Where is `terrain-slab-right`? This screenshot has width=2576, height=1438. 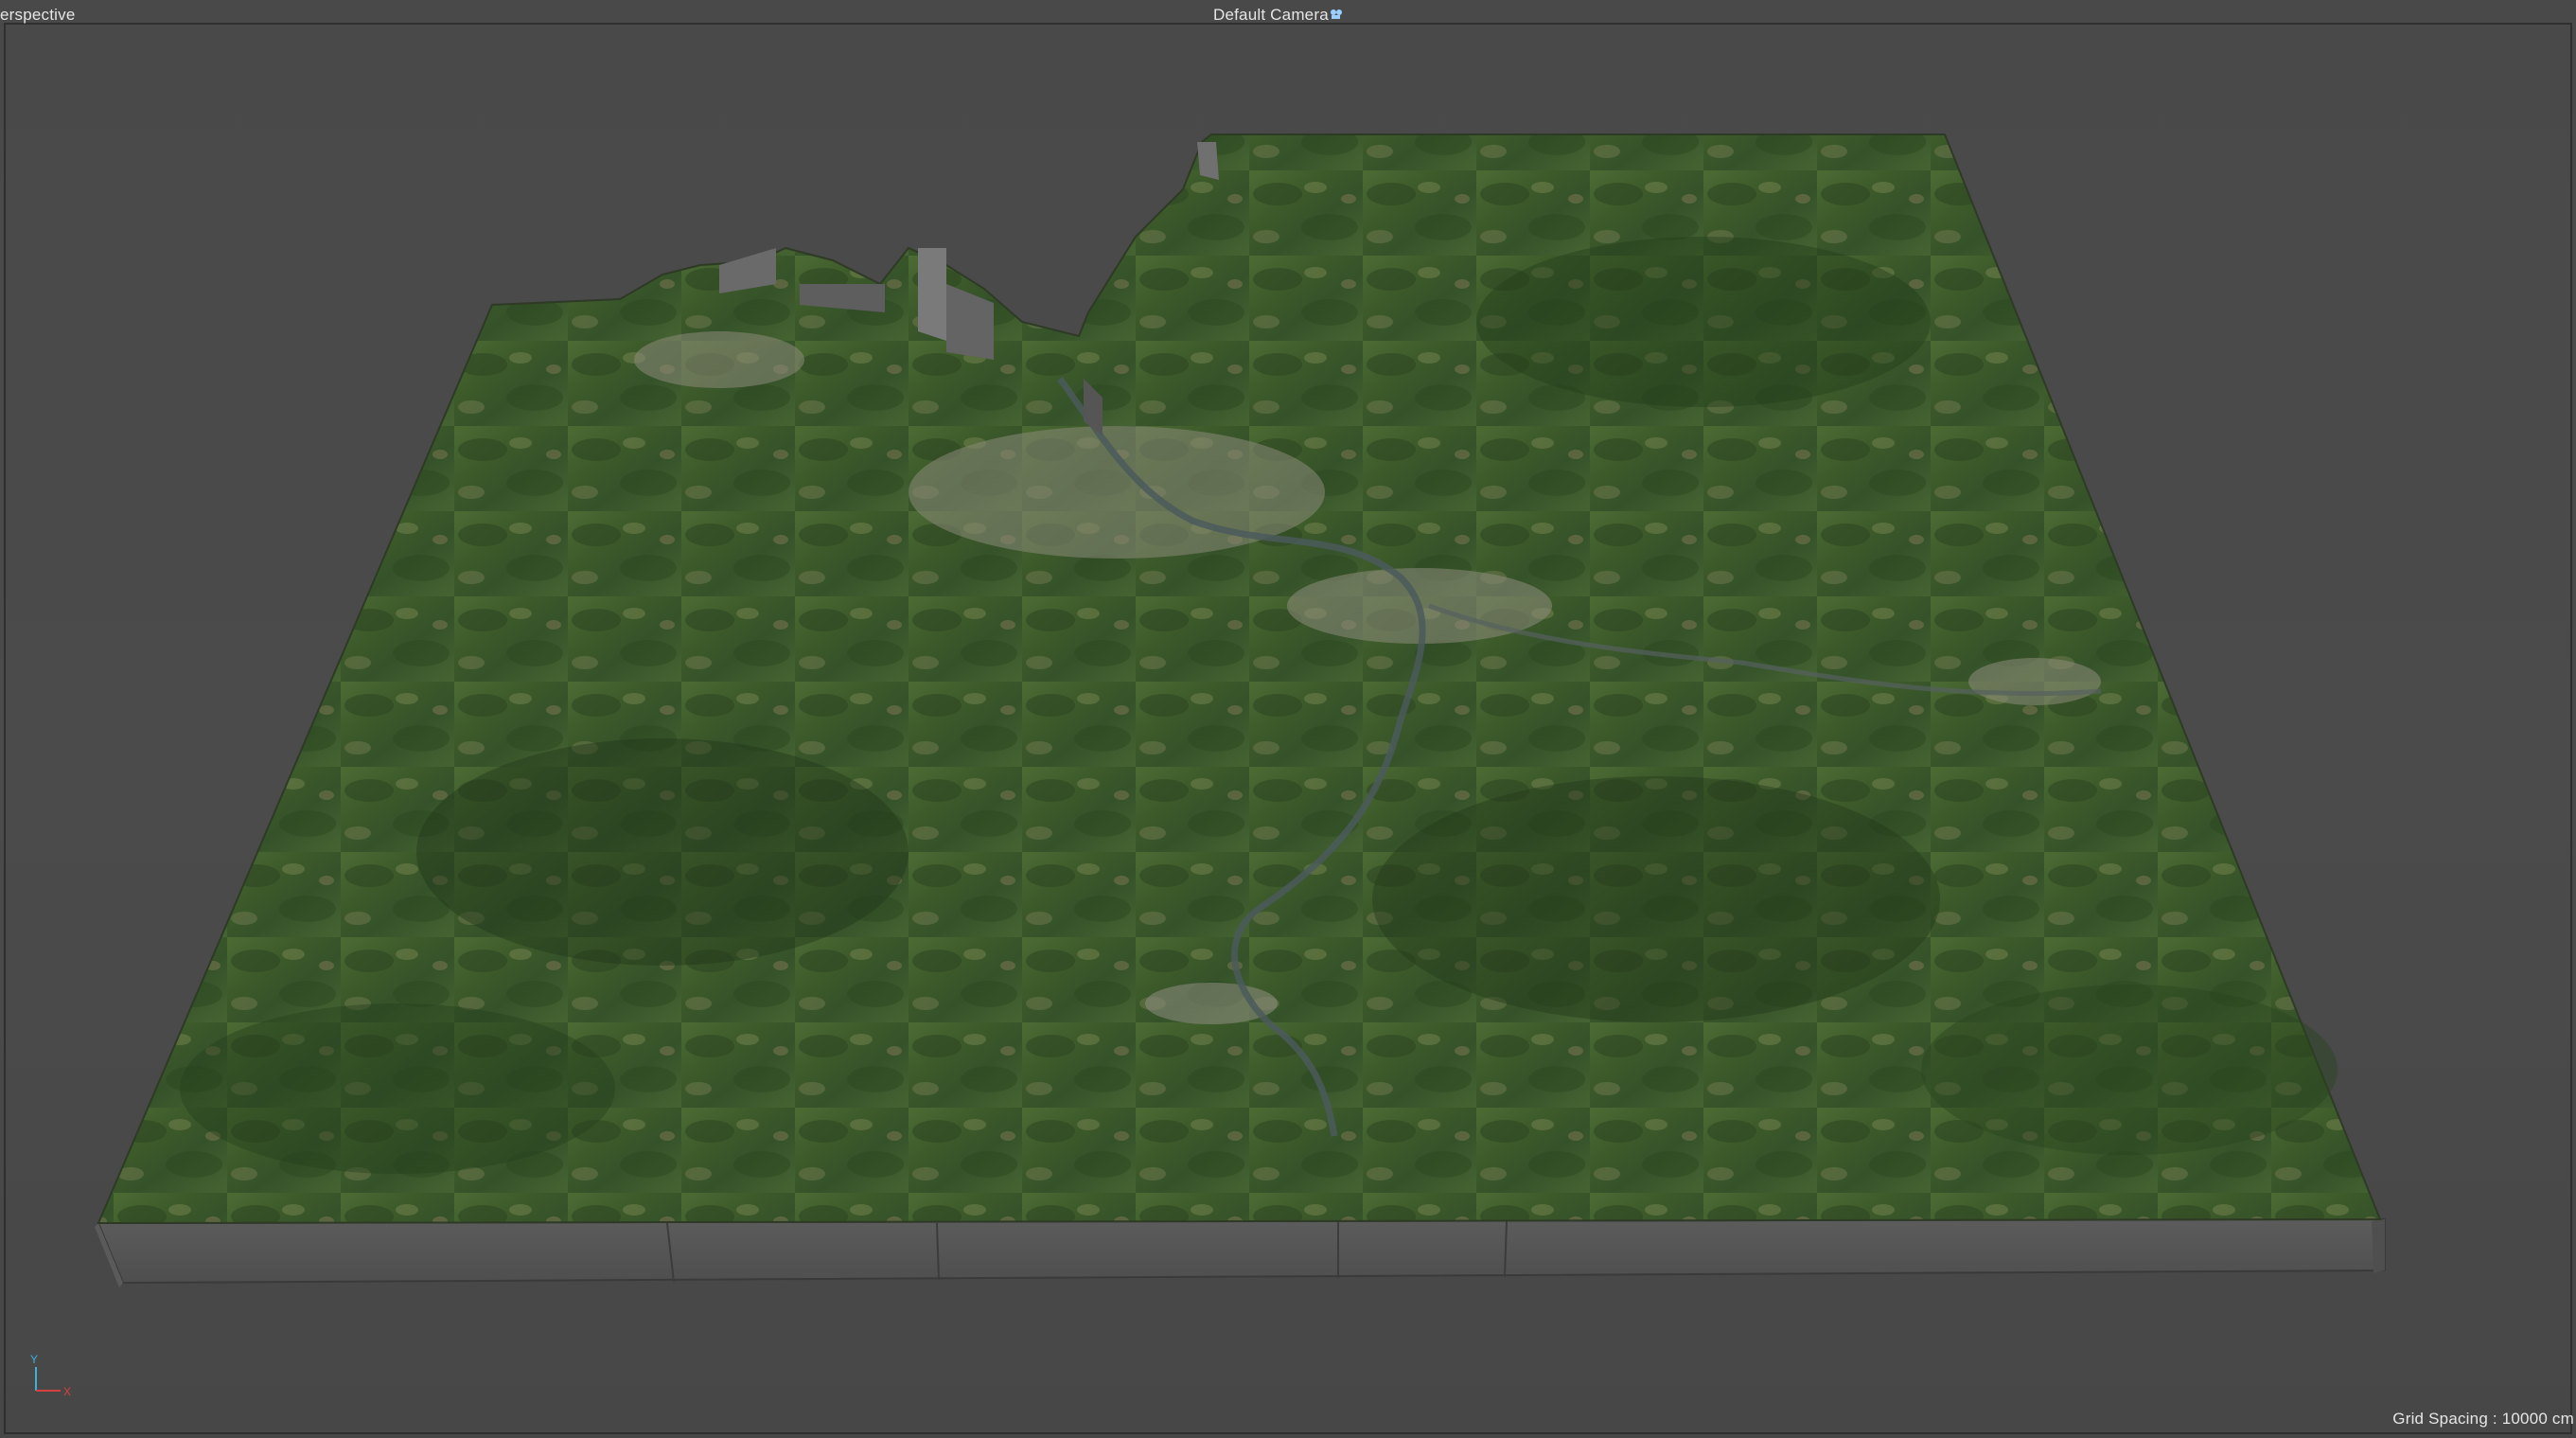
terrain-slab-right is located at coordinates (2378, 1246).